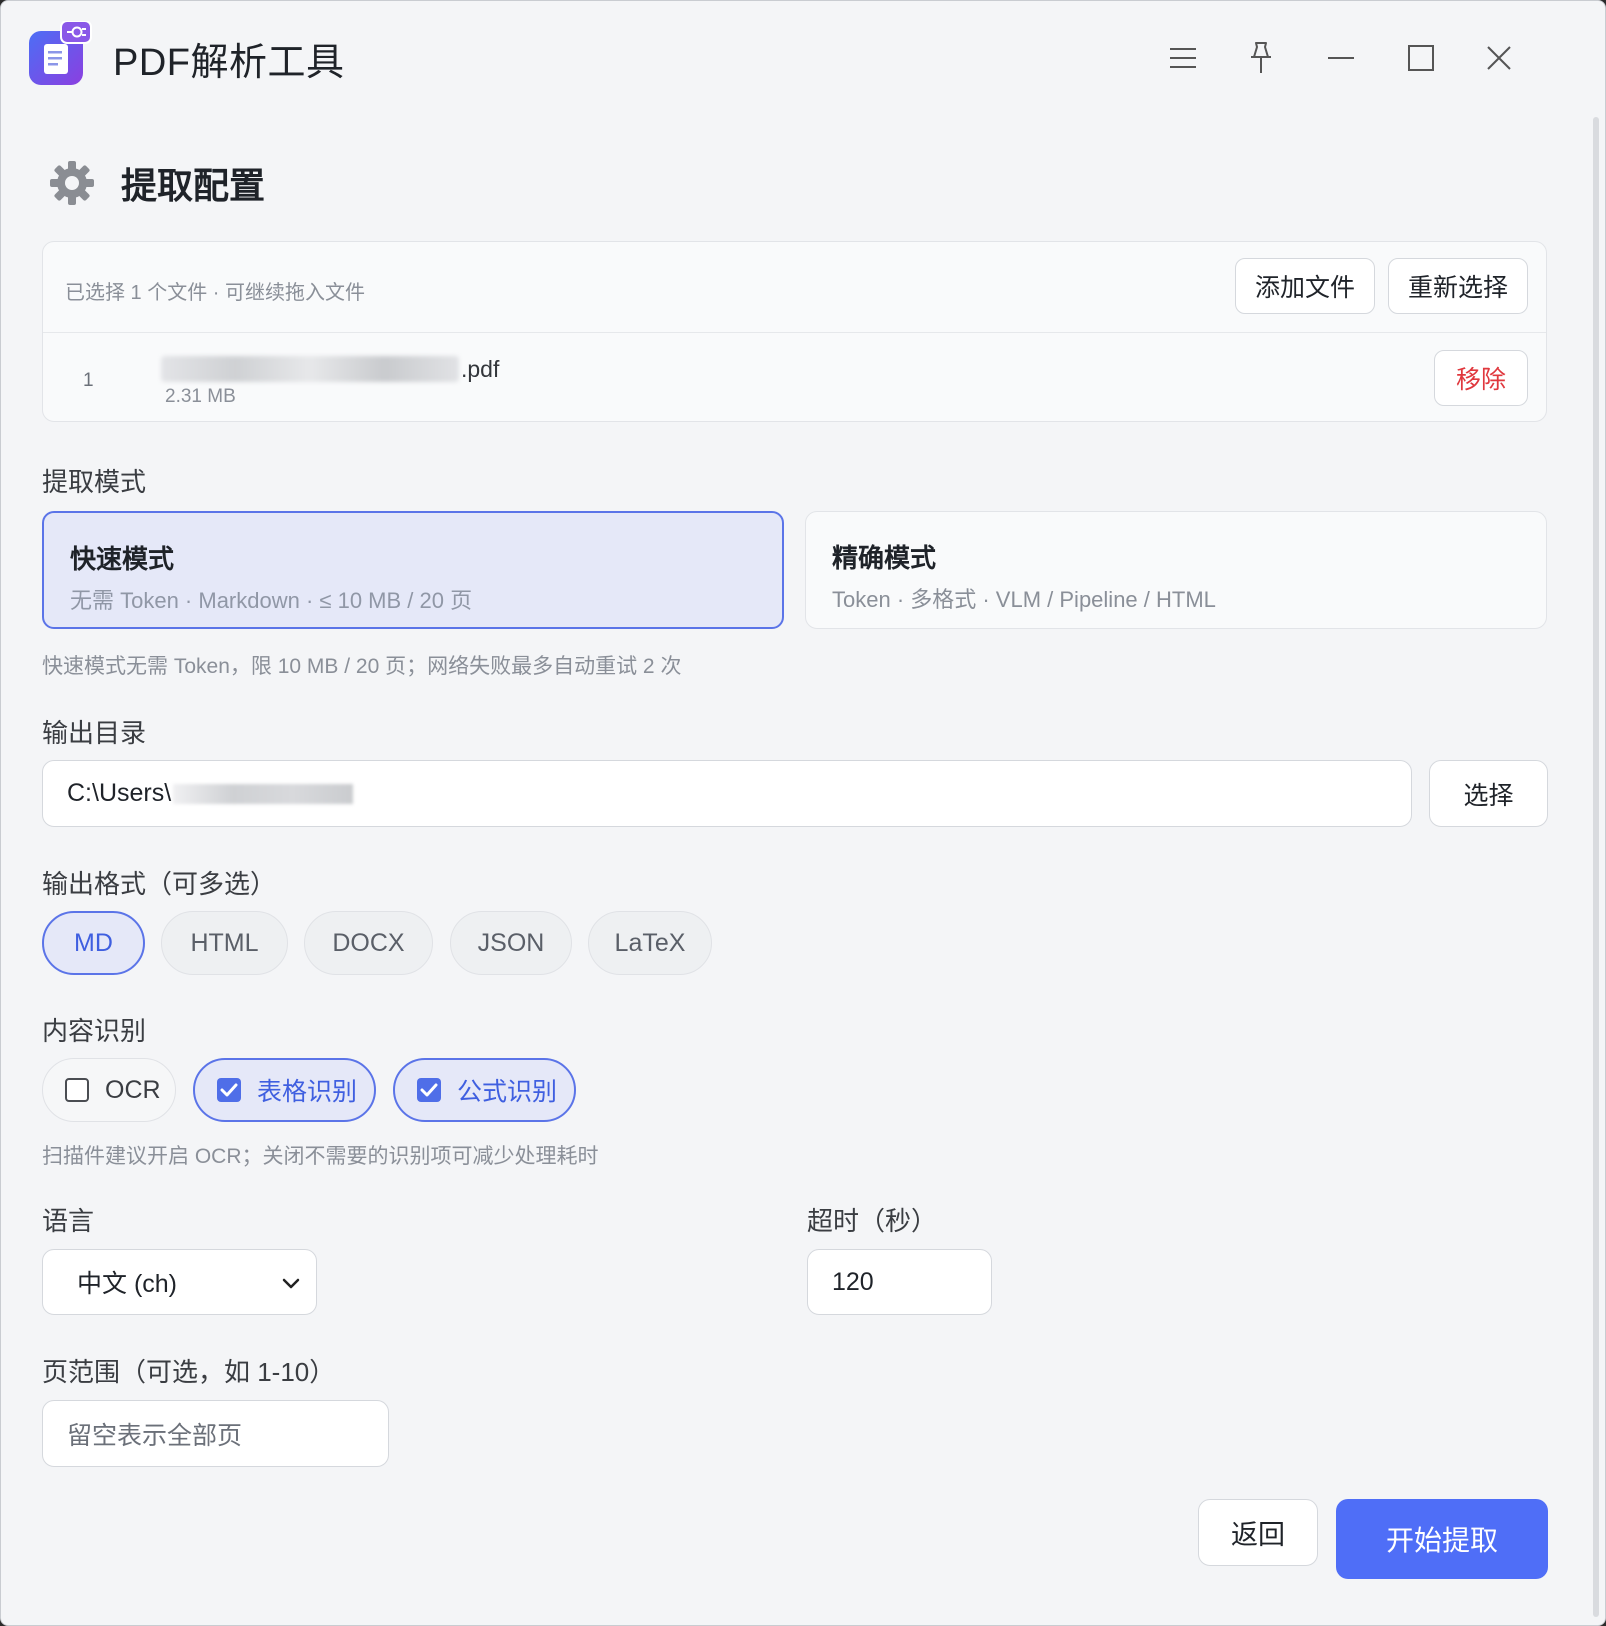 This screenshot has height=1626, width=1606. What do you see at coordinates (215, 293) in the screenshot?
I see `file-selection-hint: 已选择 1 个文件 · 可继续拖入文件` at bounding box center [215, 293].